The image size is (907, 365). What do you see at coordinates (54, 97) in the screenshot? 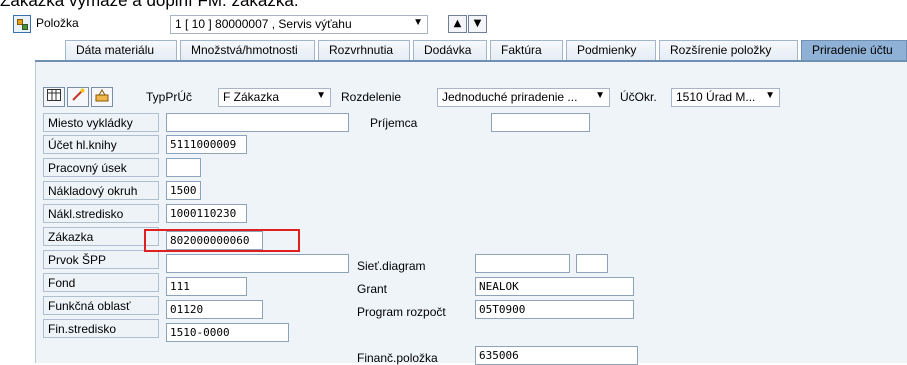
I see `table-view-icon` at bounding box center [54, 97].